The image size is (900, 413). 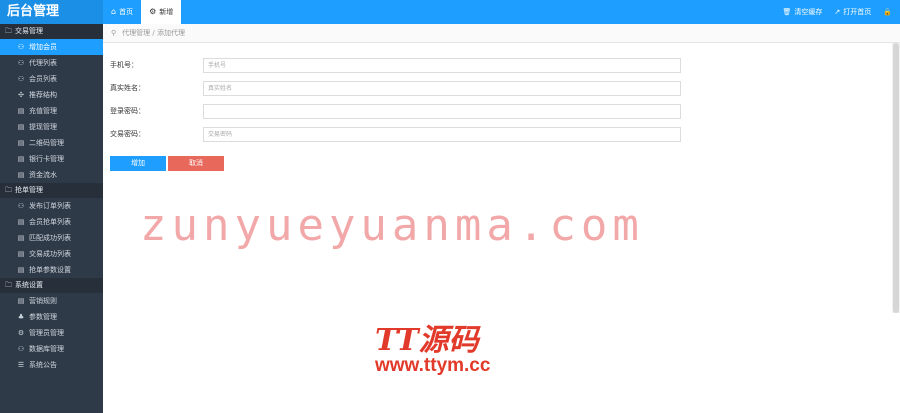 What do you see at coordinates (51, 63) in the screenshot?
I see `sidebar-item-agent-list: ⚇ 代理列表` at bounding box center [51, 63].